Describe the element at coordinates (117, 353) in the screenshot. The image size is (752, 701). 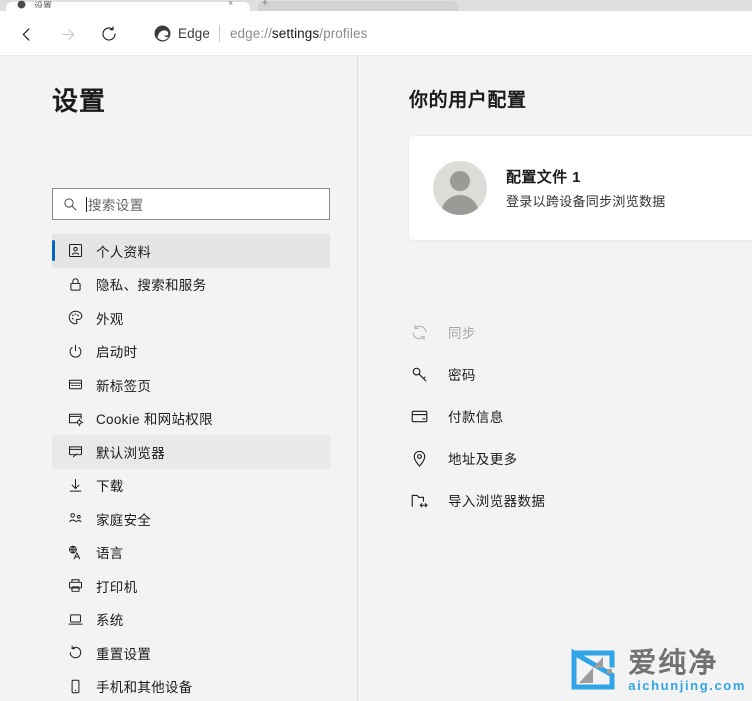
I see `sidebar-item-label: 启动时` at that location.